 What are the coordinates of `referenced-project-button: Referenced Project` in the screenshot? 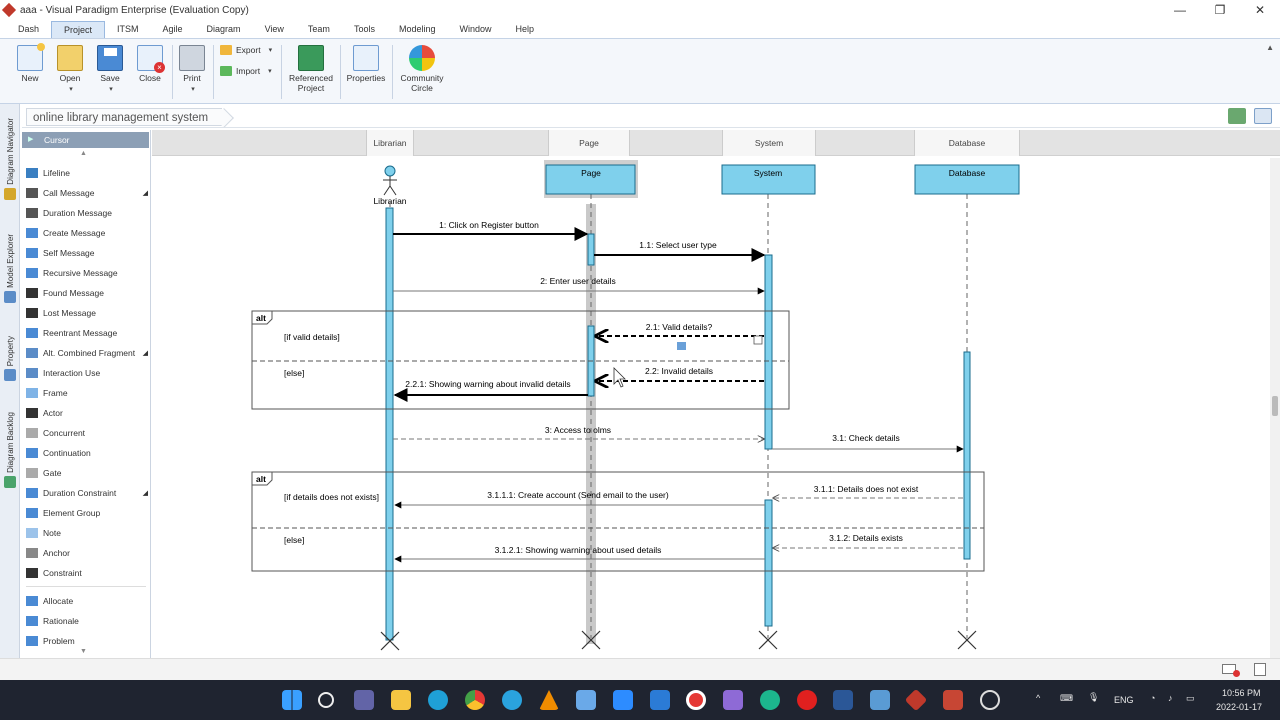 It's located at (311, 69).